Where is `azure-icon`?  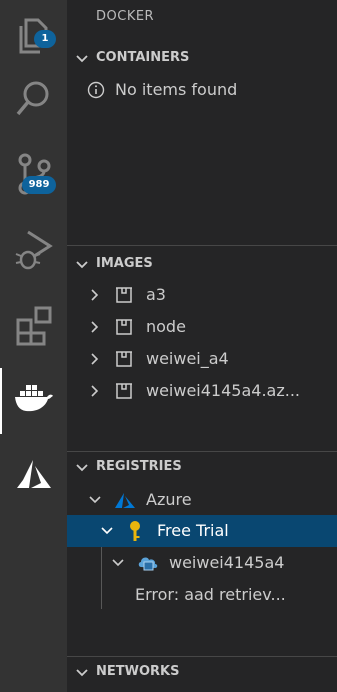 azure-icon is located at coordinates (33, 473).